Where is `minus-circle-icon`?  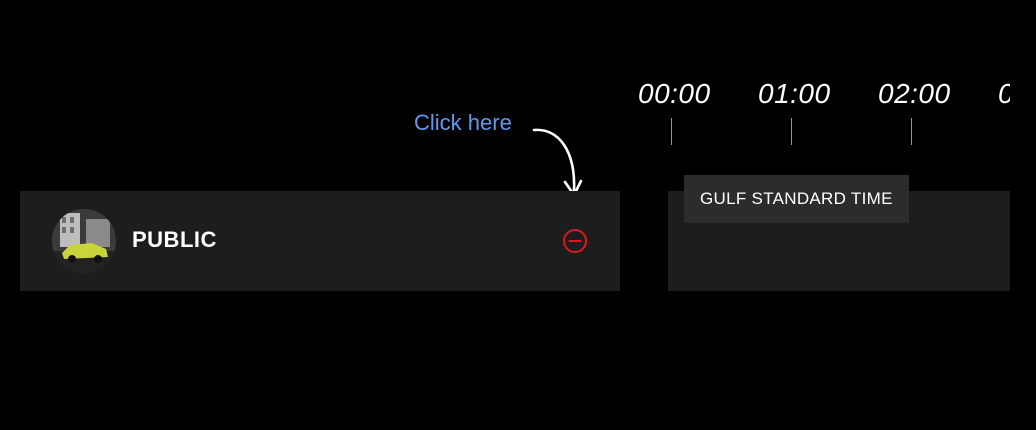 minus-circle-icon is located at coordinates (575, 241).